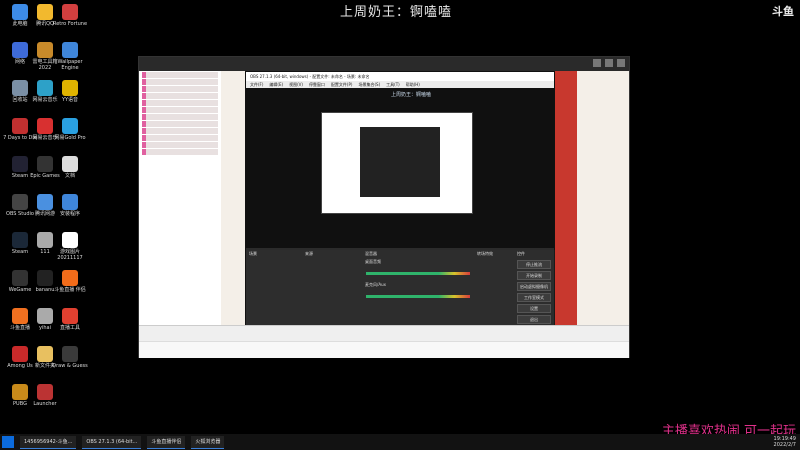 The width and height of the screenshot is (800, 450). Describe the element at coordinates (373, 261) in the screenshot. I see `mixer-channel-label: 桌面音频` at that location.